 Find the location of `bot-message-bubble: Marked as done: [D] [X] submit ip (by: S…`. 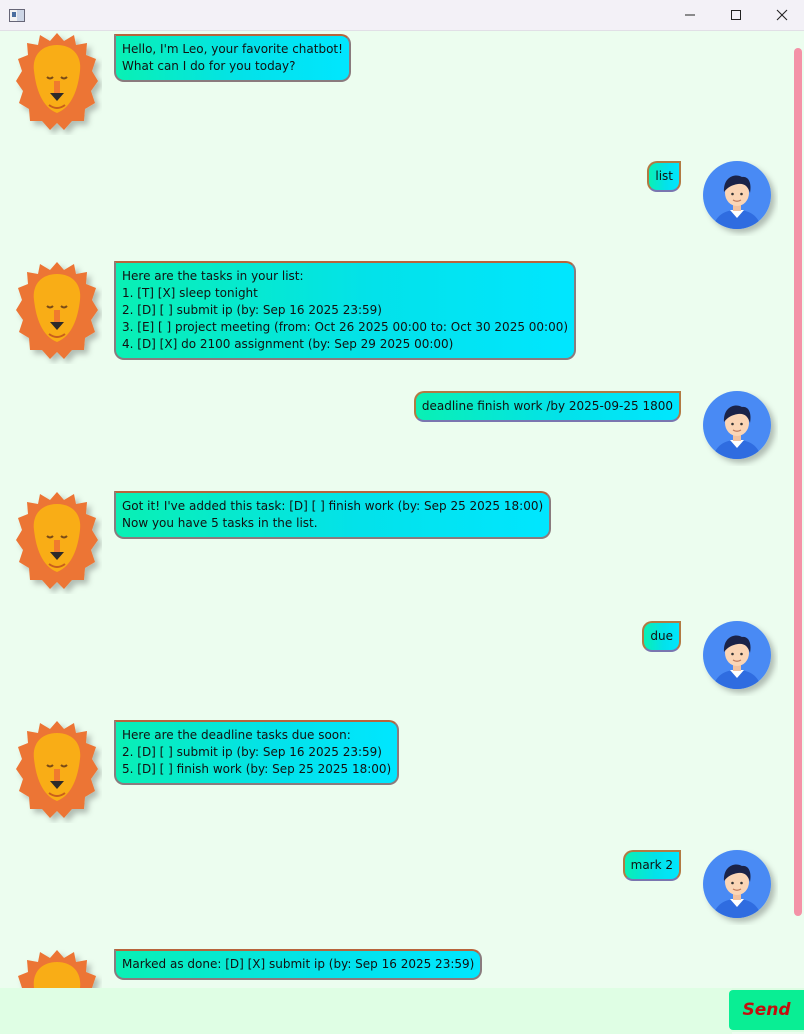

bot-message-bubble: Marked as done: [D] [X] submit ip (by: S… is located at coordinates (298, 964).